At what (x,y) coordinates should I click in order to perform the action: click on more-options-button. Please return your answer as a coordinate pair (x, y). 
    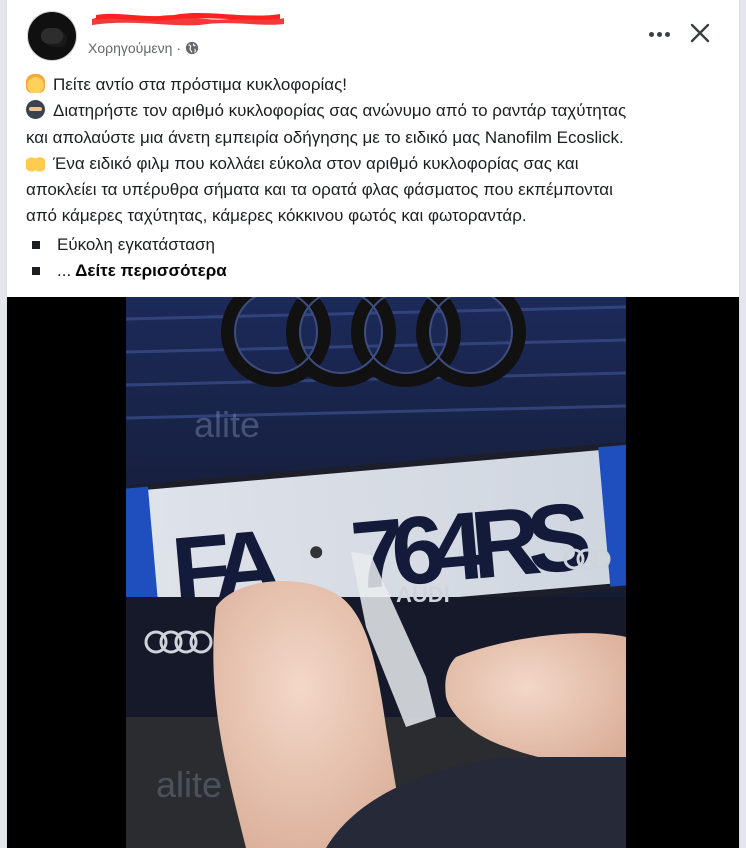
    Looking at the image, I should click on (659, 34).